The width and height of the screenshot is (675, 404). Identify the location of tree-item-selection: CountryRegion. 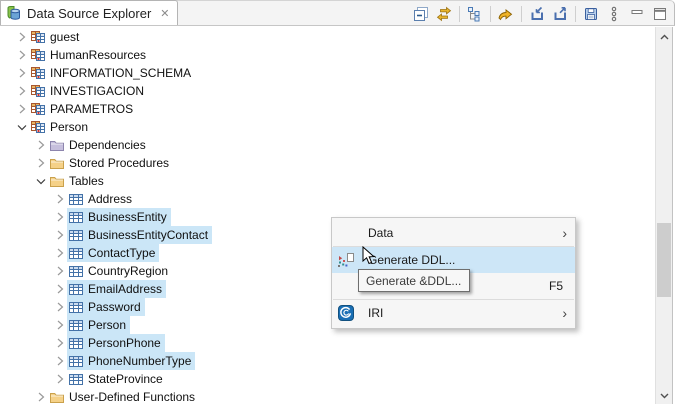
(119, 271).